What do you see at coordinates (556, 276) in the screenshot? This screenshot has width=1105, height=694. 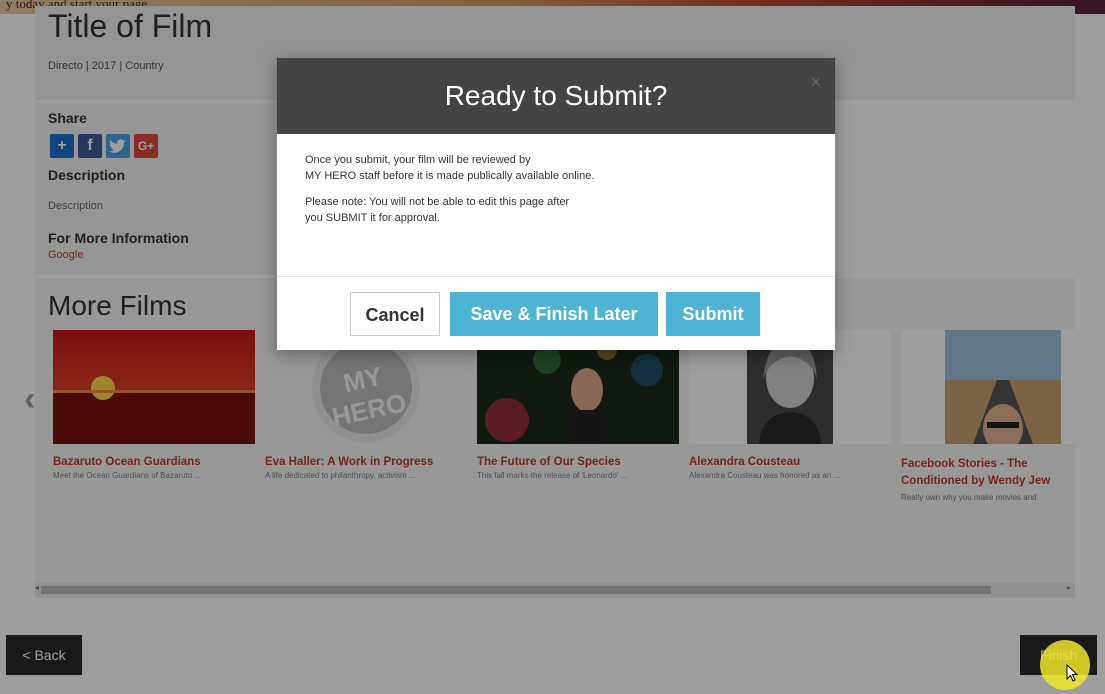 I see `dialog-divider` at bounding box center [556, 276].